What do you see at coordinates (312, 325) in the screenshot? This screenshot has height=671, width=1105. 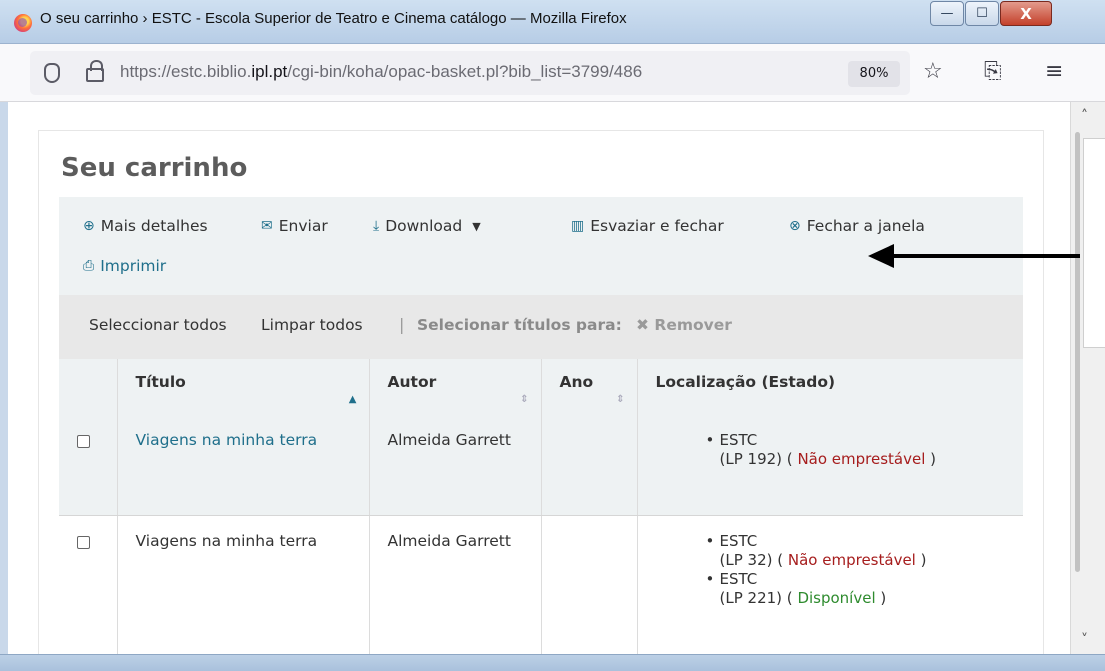 I see `clear-all-link: Limpar todos` at bounding box center [312, 325].